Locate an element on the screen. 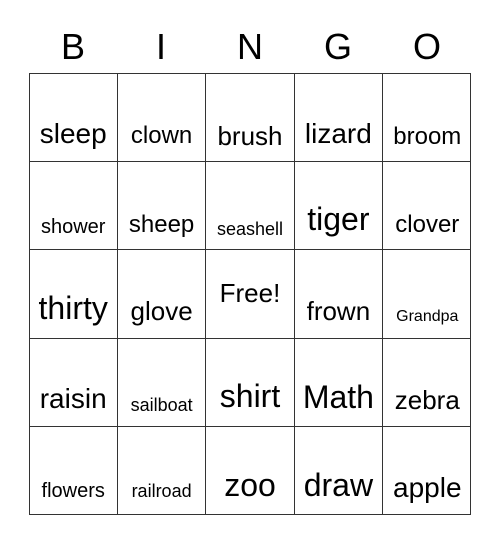 This screenshot has height=544, width=500. bingo-cell: raisin is located at coordinates (73, 383).